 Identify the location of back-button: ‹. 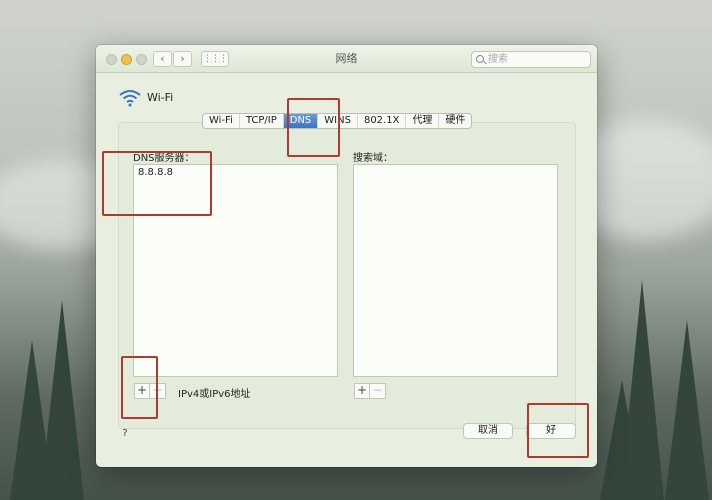
(162, 59).